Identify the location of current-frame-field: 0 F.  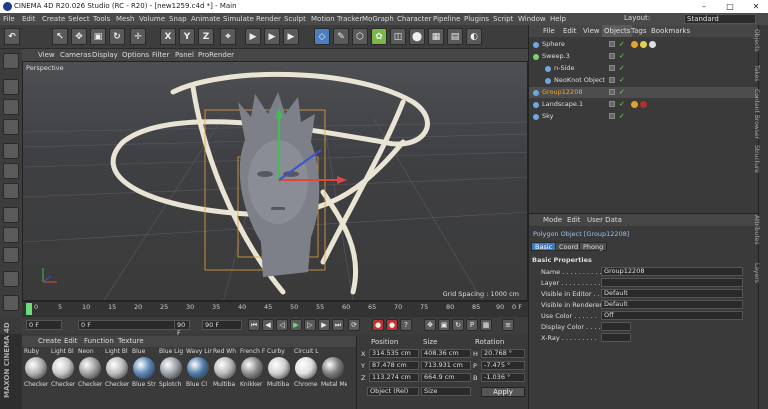
(133, 325).